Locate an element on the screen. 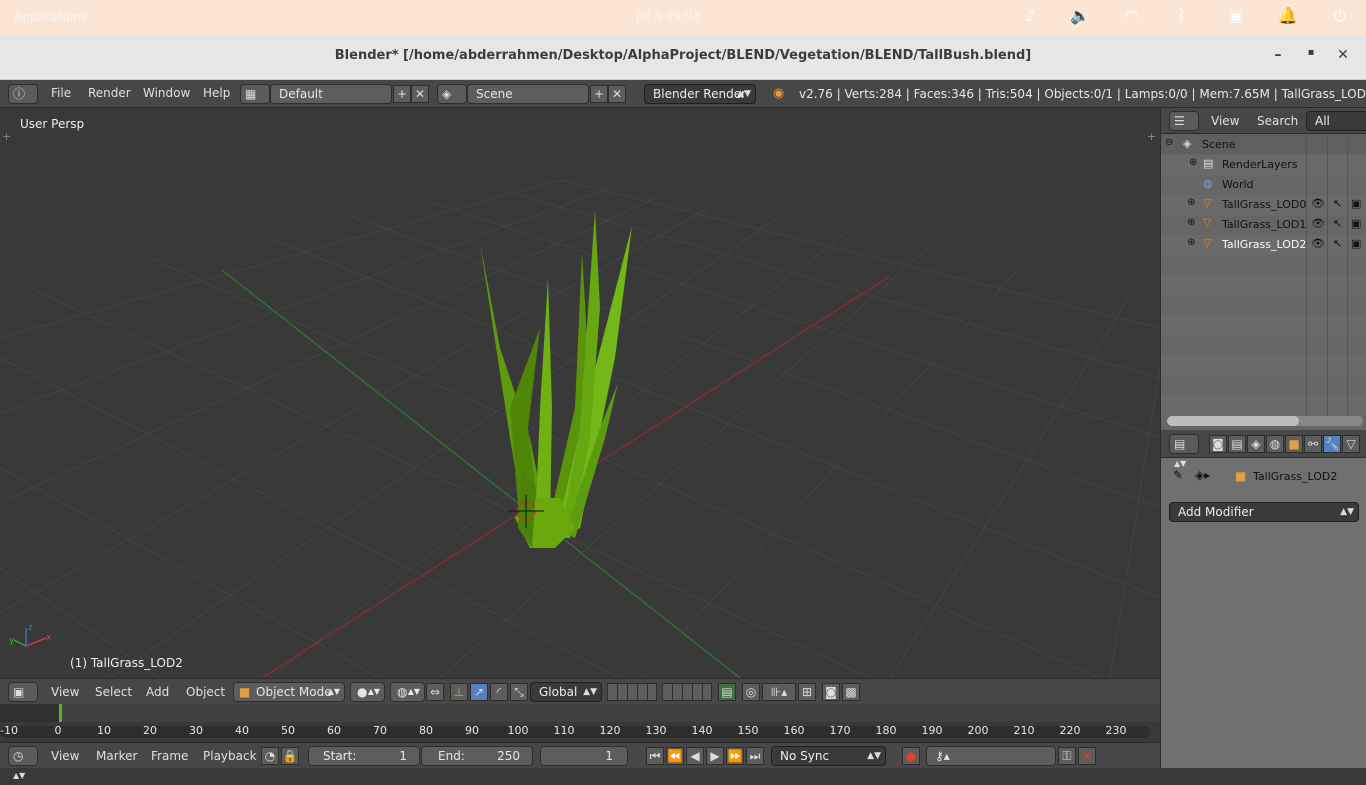  layout-field: Default is located at coordinates (331, 94).